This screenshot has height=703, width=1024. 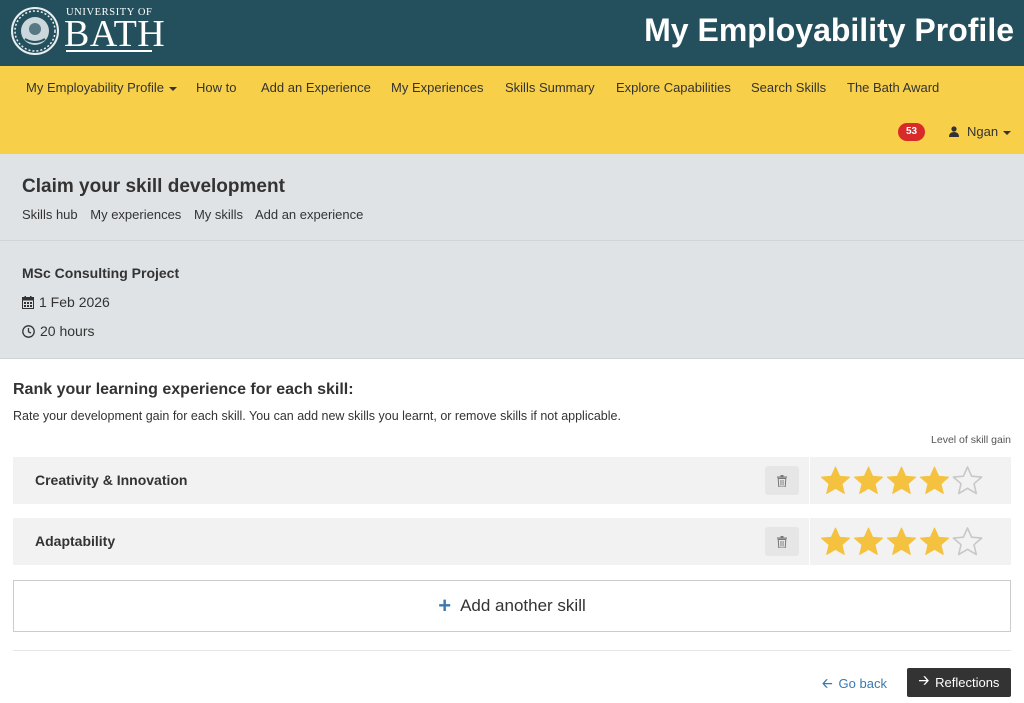 I want to click on user-icon, so click(x=954, y=131).